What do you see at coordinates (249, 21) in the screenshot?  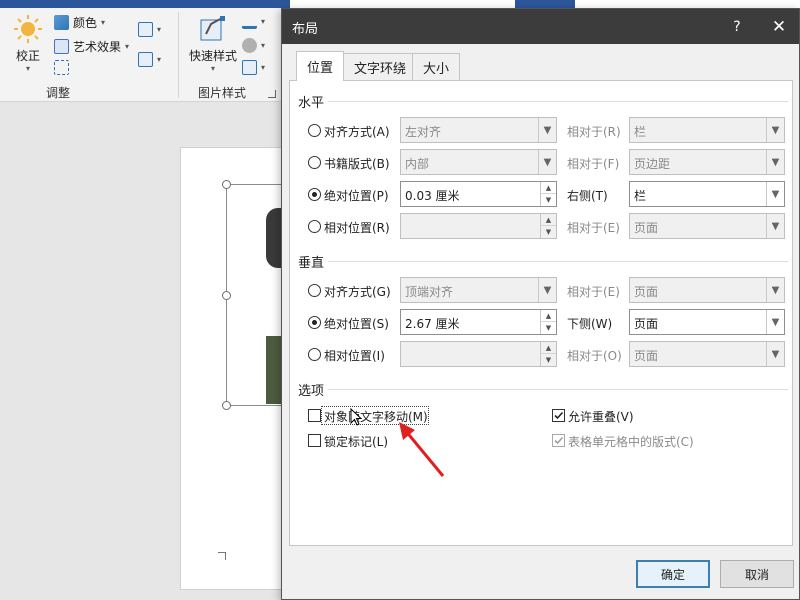 I see `picture-border-icon` at bounding box center [249, 21].